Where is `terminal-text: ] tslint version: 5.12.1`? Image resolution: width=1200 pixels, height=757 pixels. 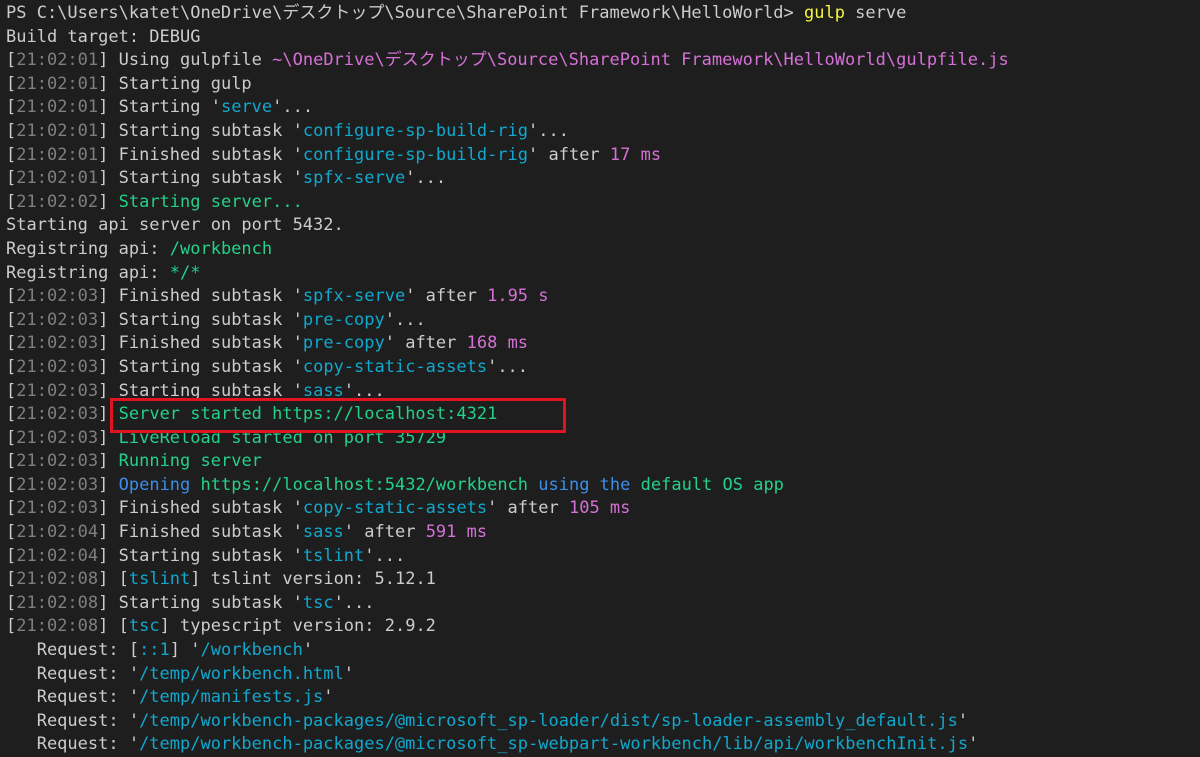 terminal-text: ] tslint version: 5.12.1 is located at coordinates (313, 579).